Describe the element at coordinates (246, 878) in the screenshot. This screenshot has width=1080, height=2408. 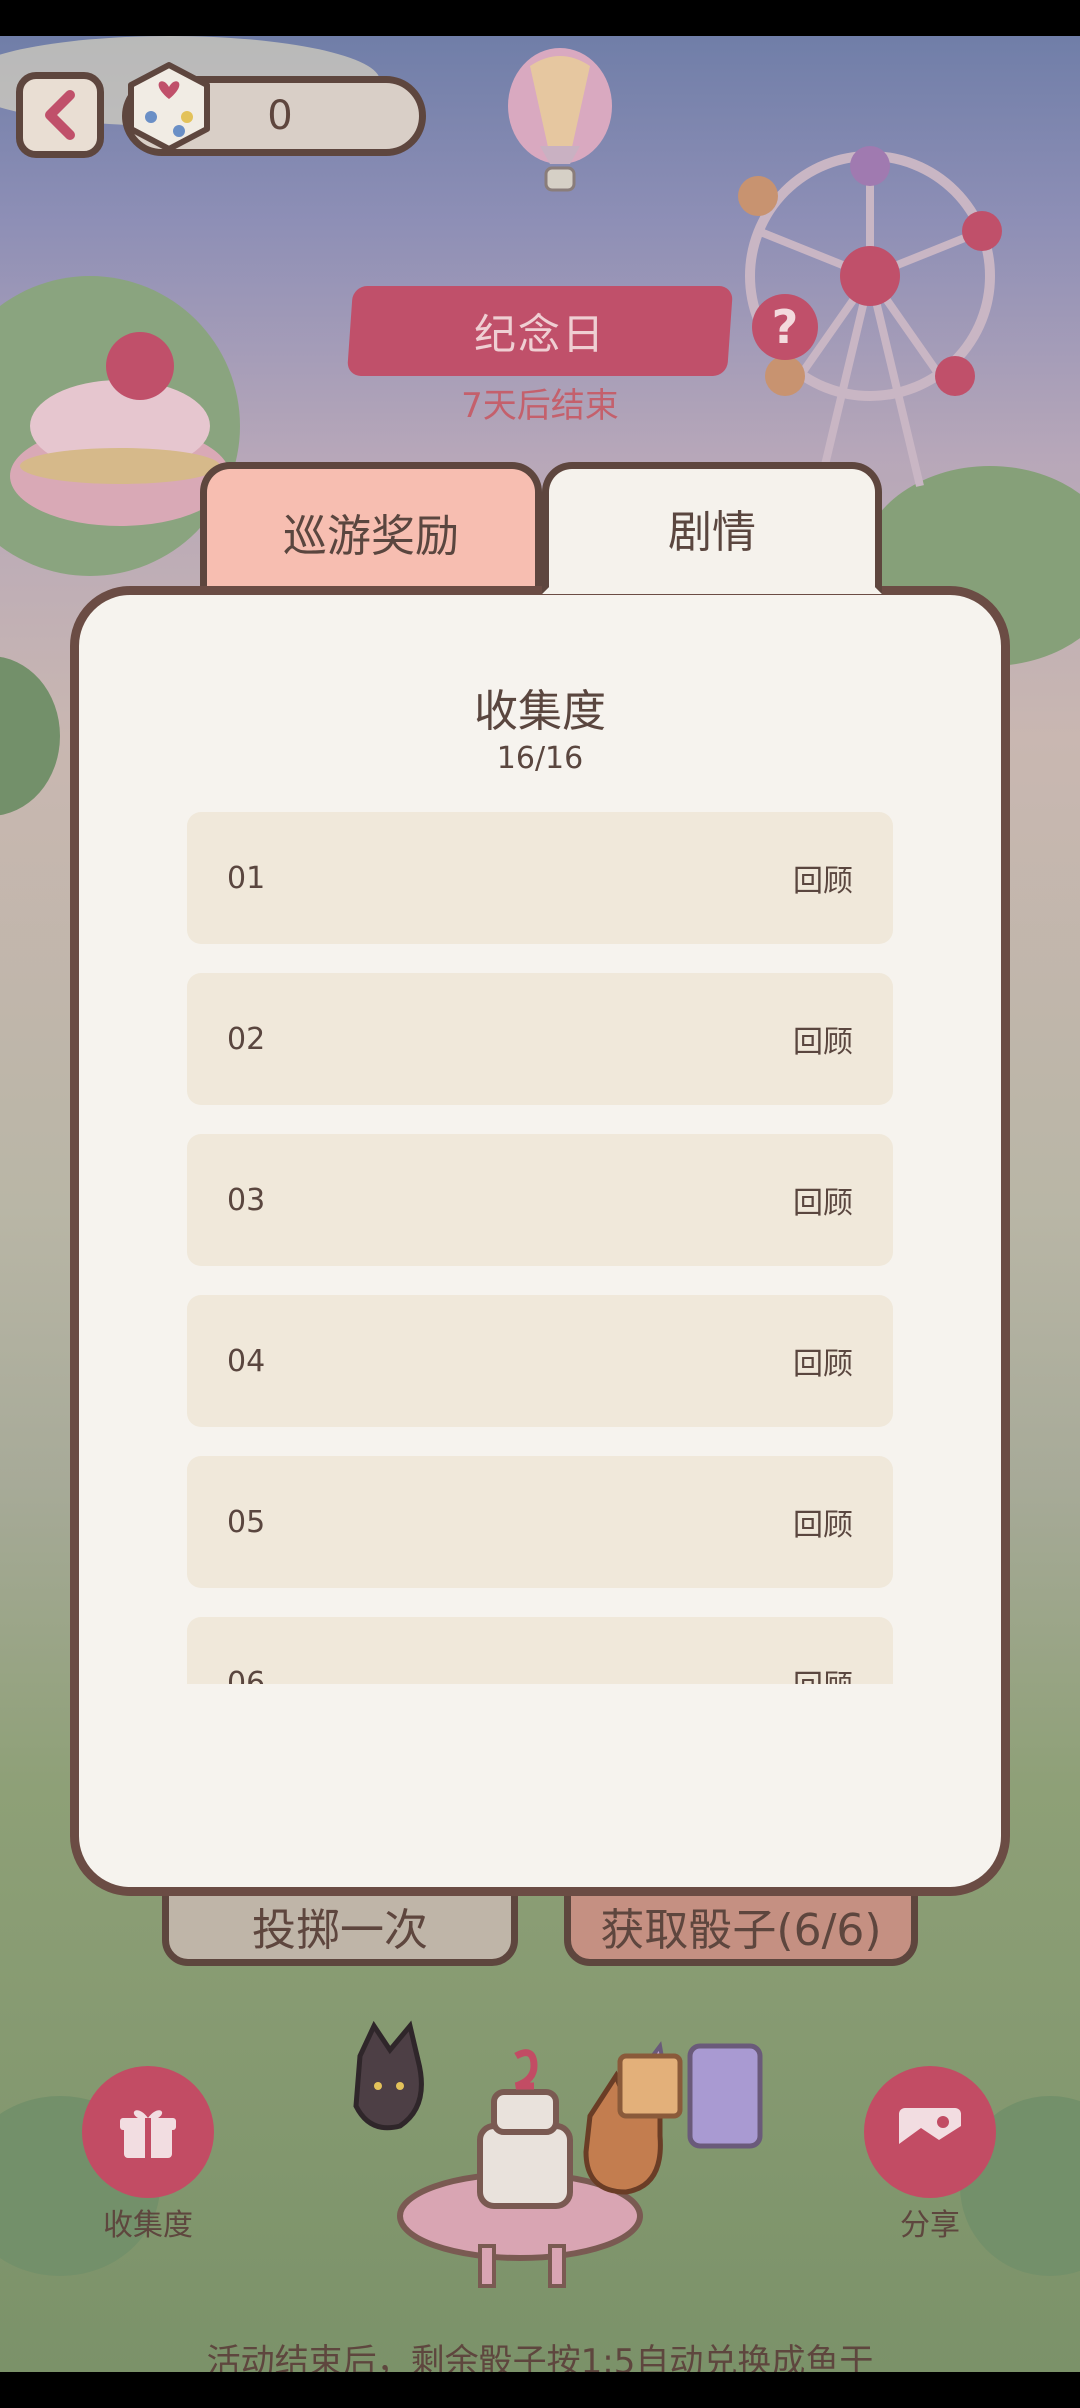
I see `chapter-number: 01` at that location.